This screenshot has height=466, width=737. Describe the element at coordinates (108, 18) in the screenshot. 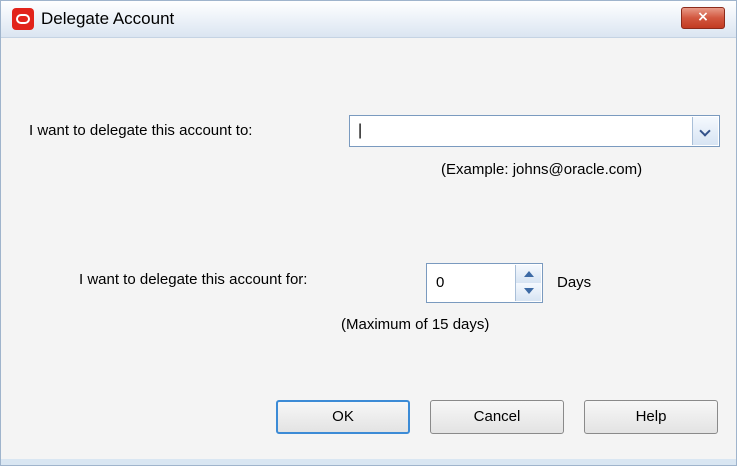

I see `window-title: Delegate Account` at that location.